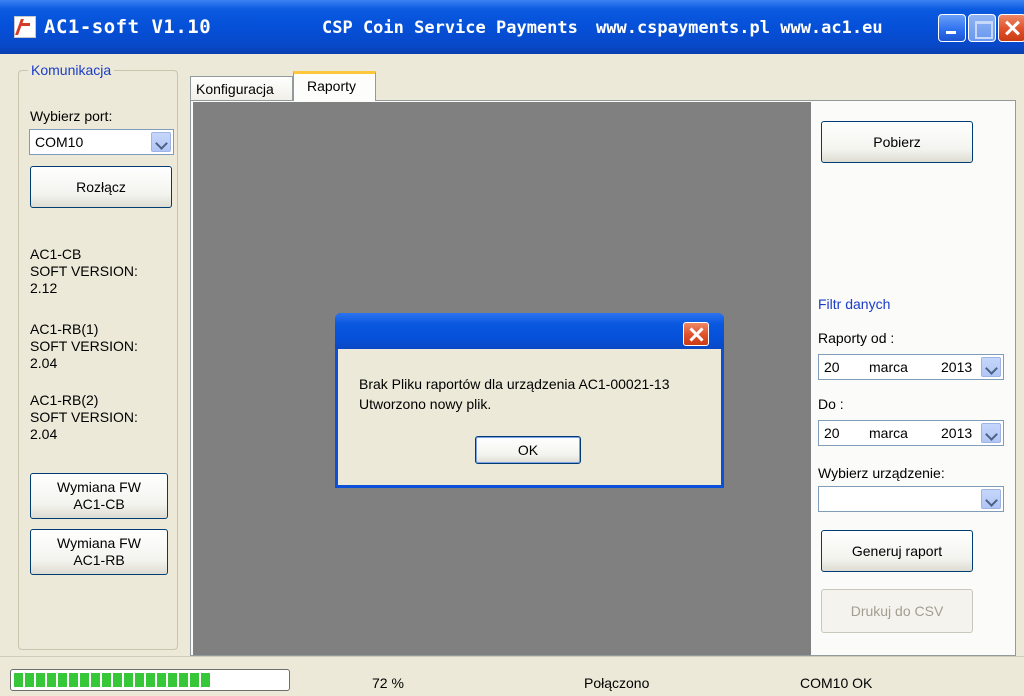 The image size is (1024, 696). I want to click on device-select-label: Wybierz urządzenie:, so click(881, 473).